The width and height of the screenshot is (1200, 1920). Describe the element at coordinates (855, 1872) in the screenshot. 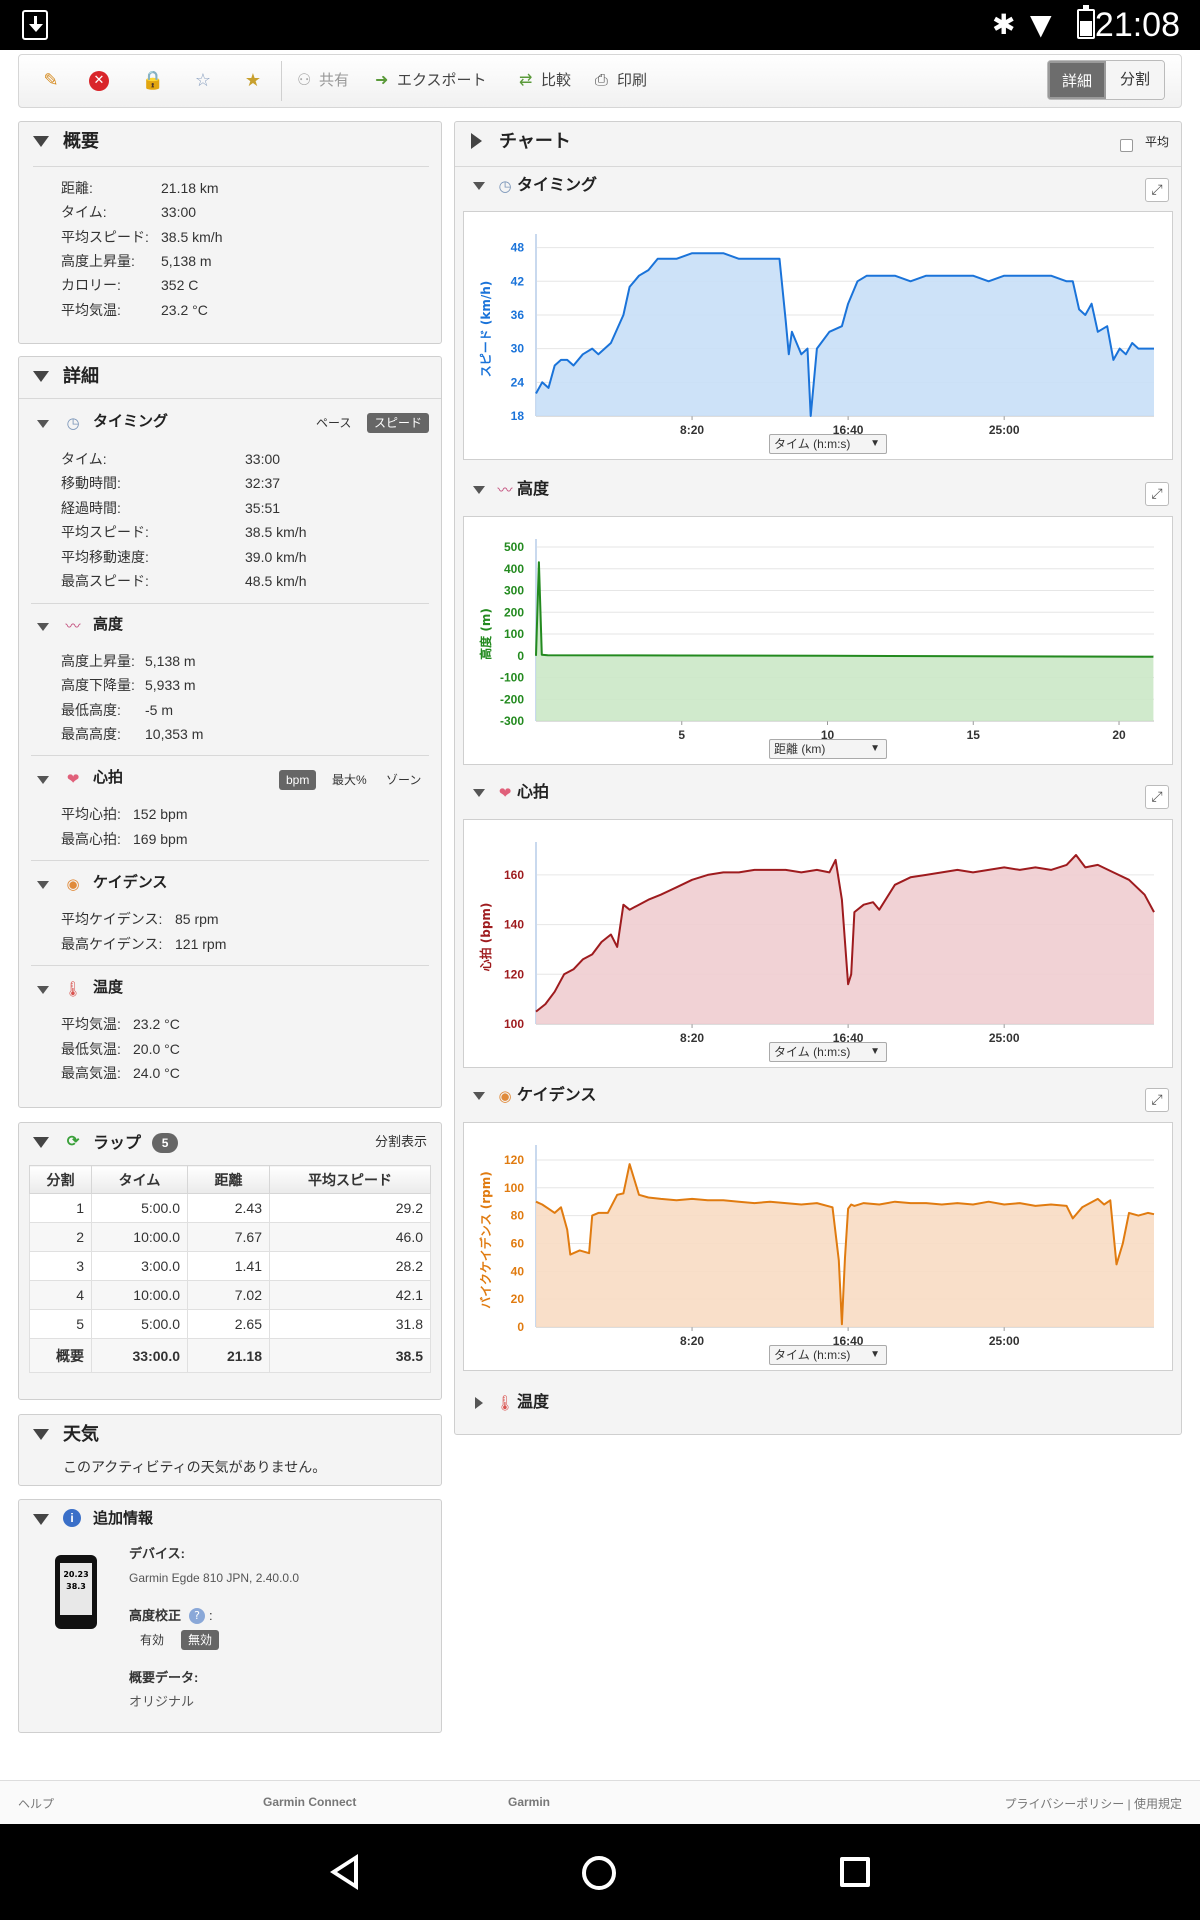

I see `recents-icon` at that location.